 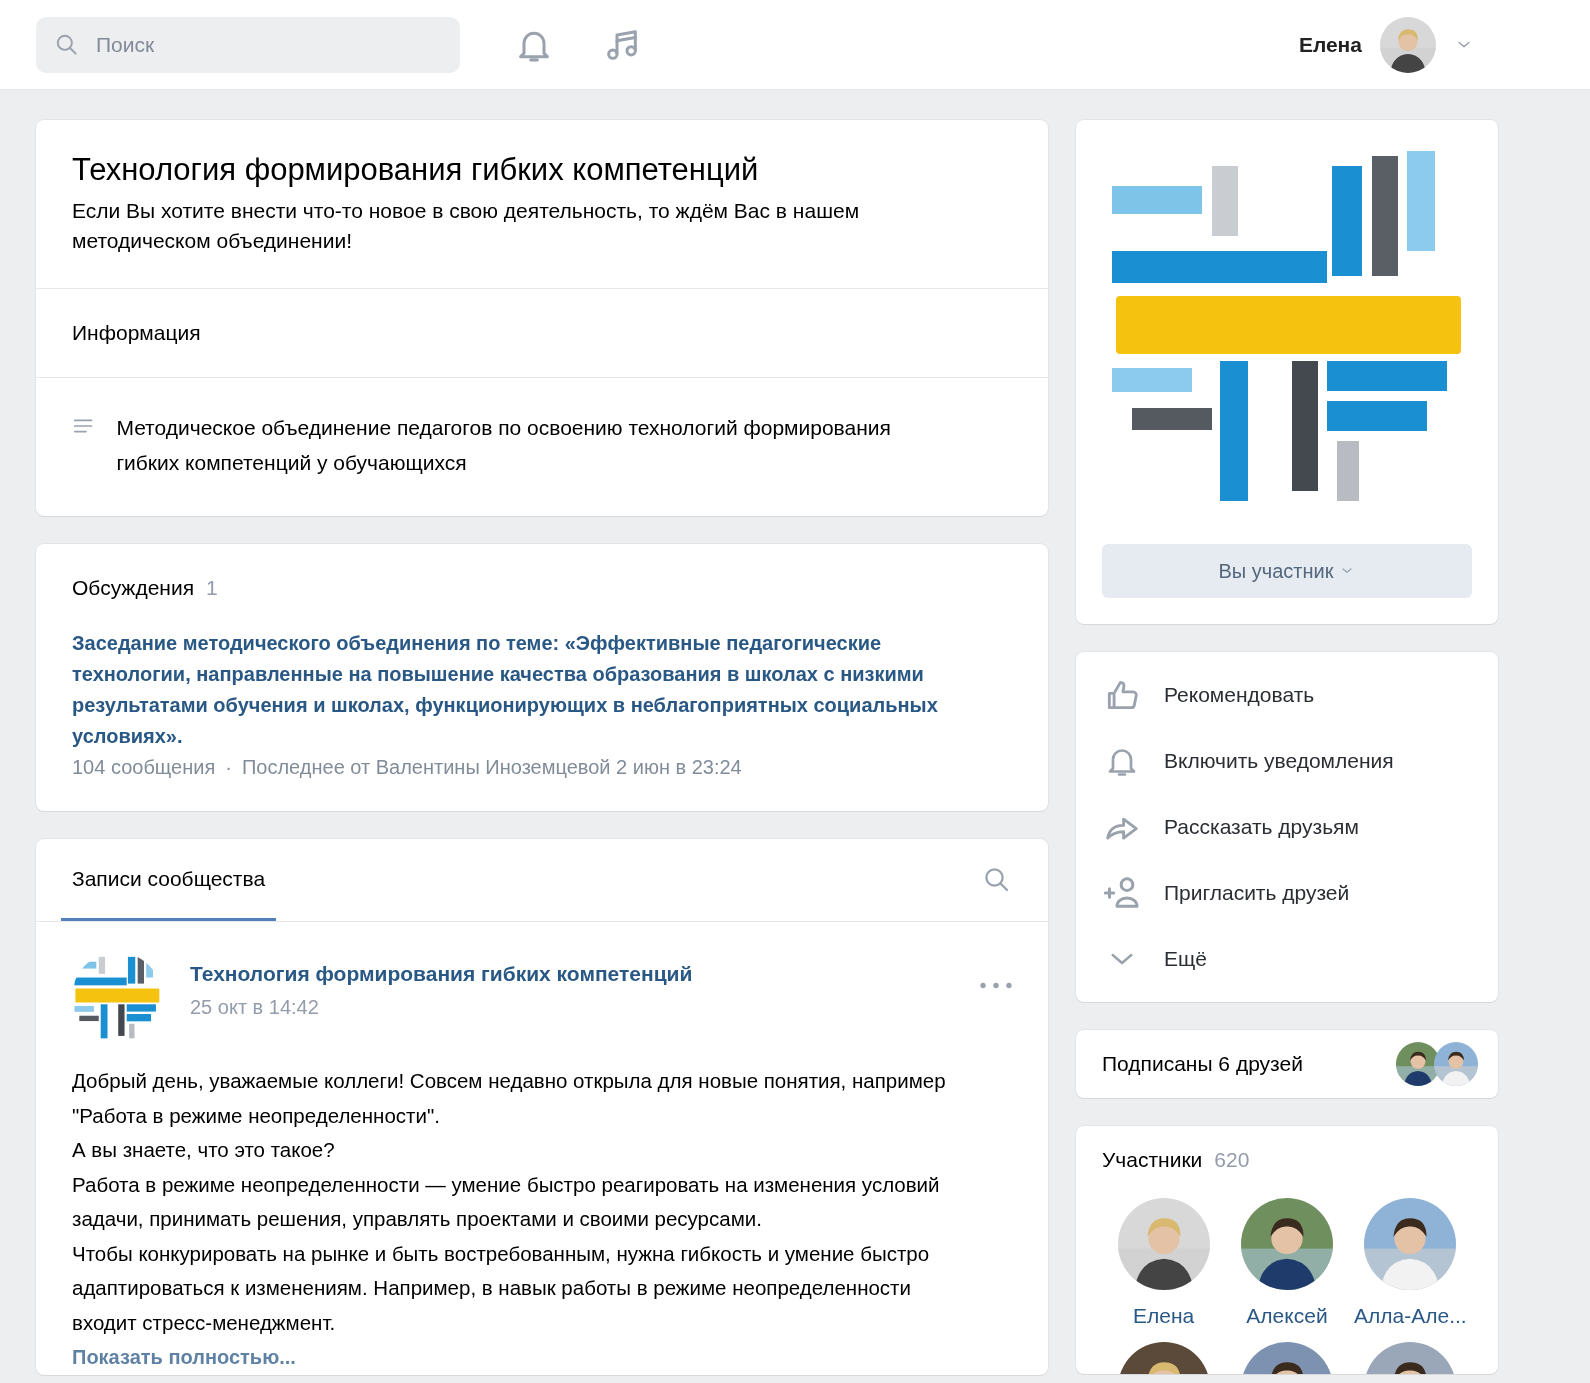 What do you see at coordinates (1287, 893) in the screenshot?
I see `action-item: Пригласить друзей` at bounding box center [1287, 893].